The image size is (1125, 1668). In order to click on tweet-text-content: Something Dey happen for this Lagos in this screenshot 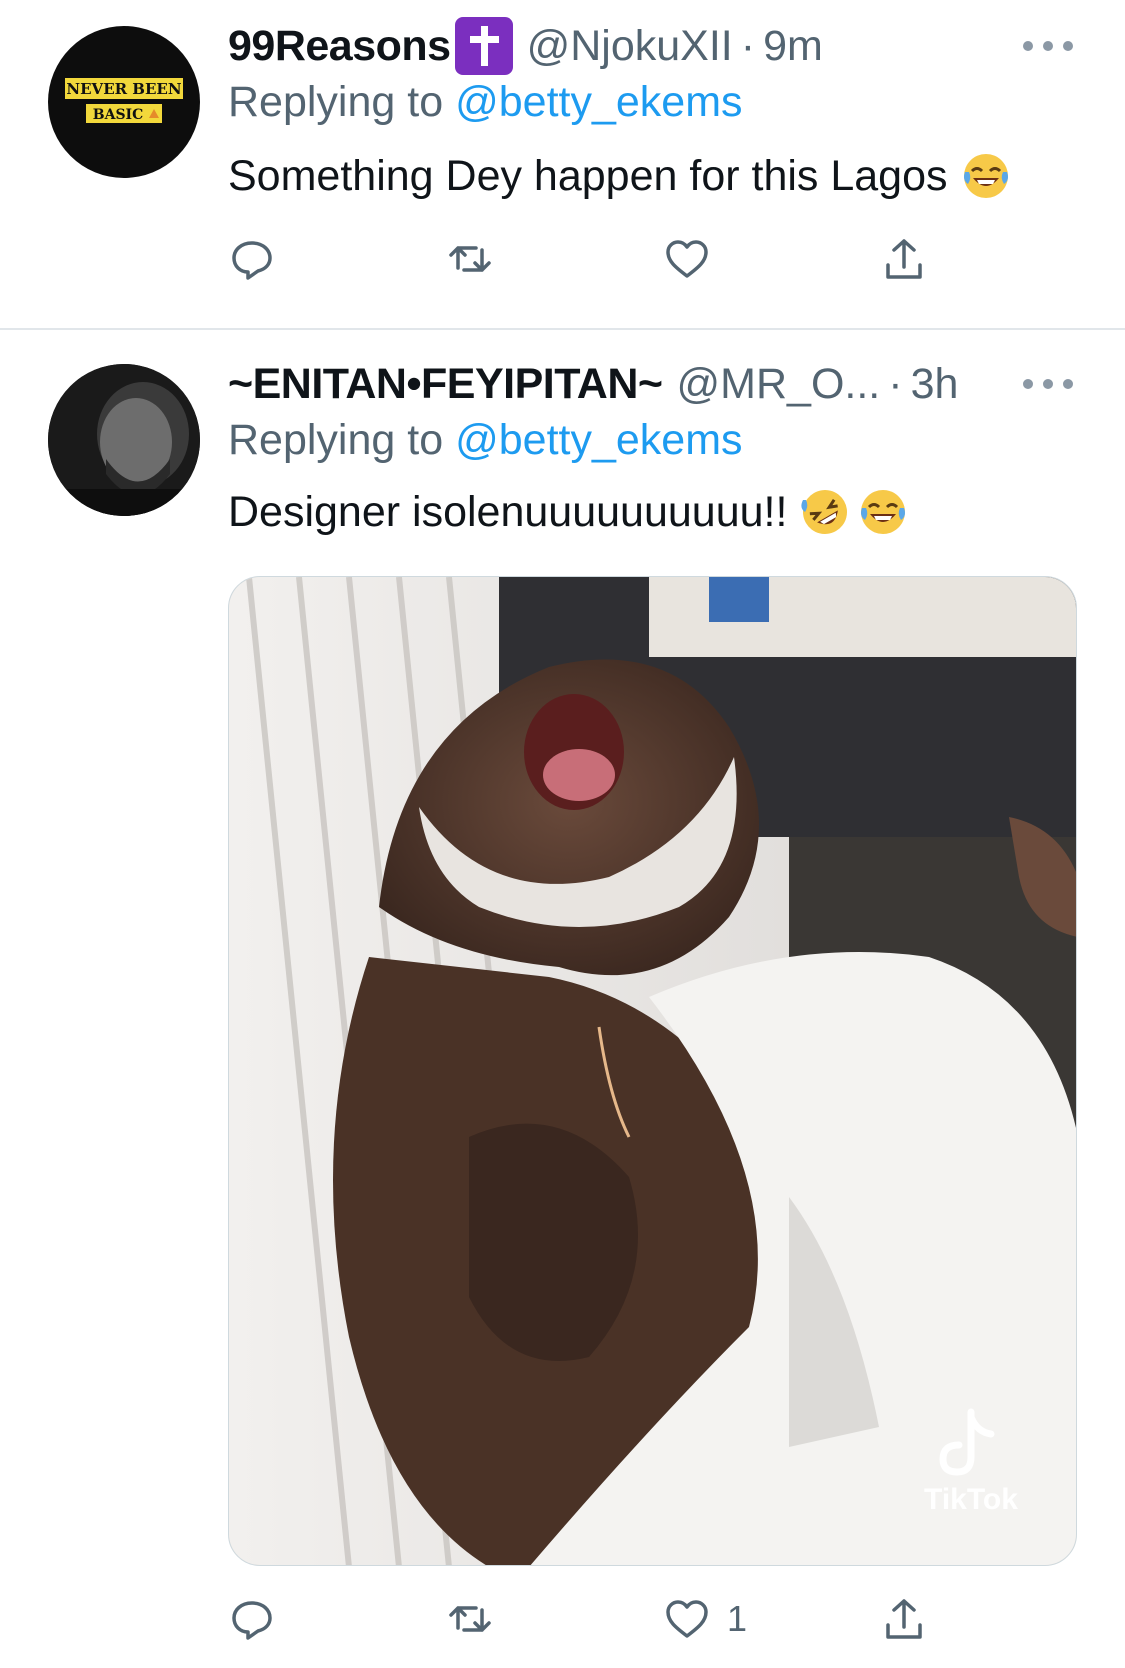, I will do `click(588, 175)`.